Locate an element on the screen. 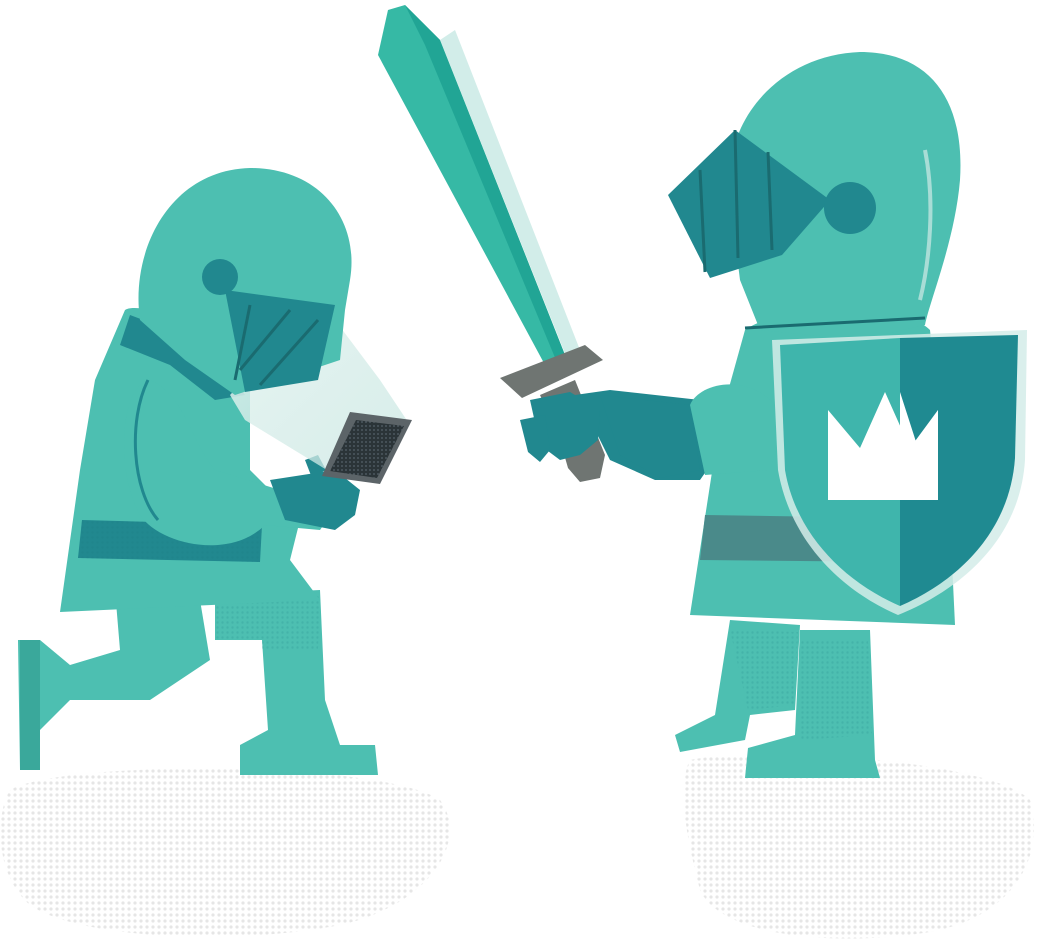 This screenshot has height=952, width=1039. ground-shadow-left is located at coordinates (225, 852).